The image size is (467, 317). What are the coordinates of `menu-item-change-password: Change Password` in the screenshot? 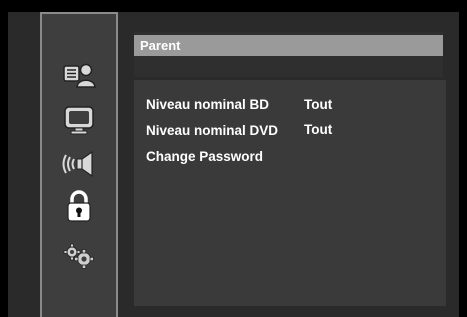 It's located at (204, 156).